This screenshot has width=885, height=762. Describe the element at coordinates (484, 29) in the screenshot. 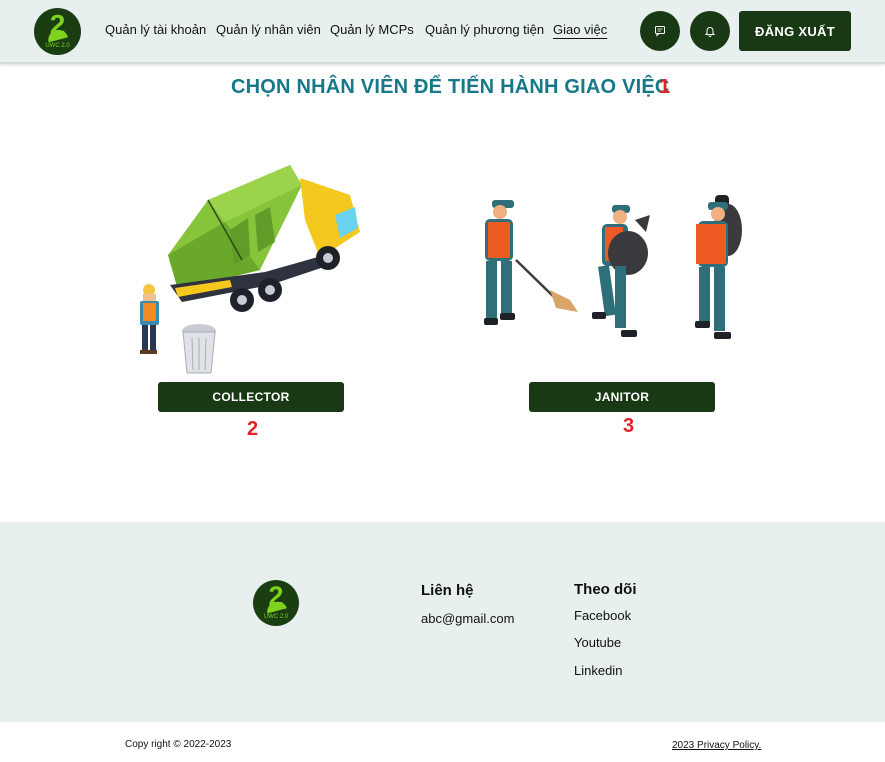

I see `nav-vehicle-management: Quản lý phương tiện` at that location.